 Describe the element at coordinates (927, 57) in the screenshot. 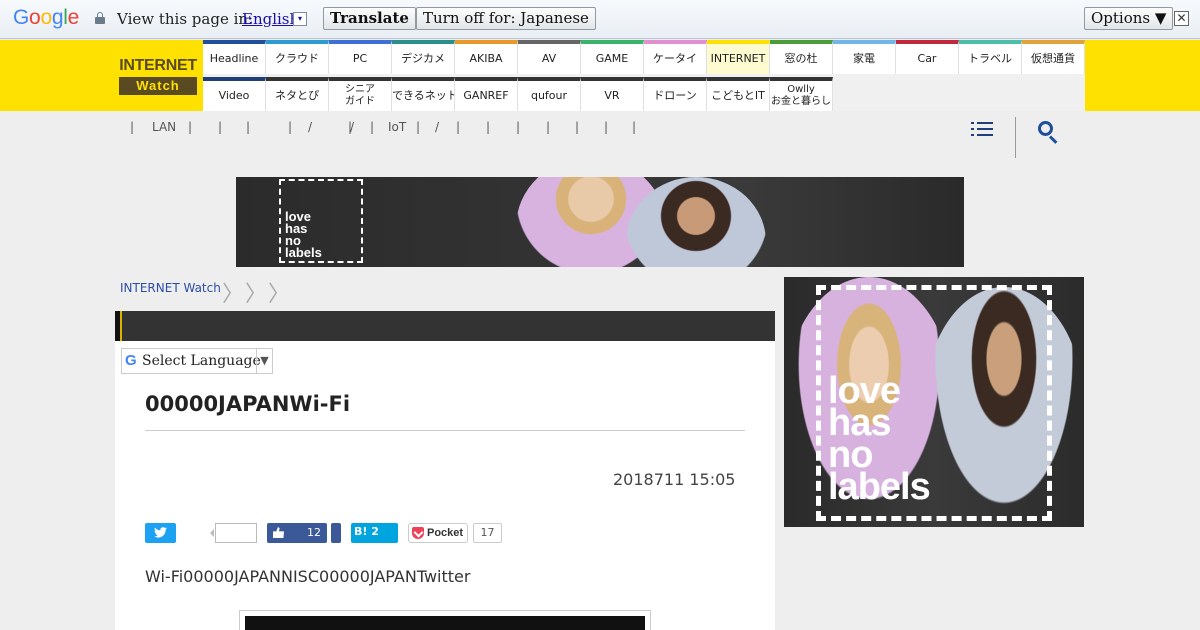

I see `nav-item-row1-11: Car` at that location.